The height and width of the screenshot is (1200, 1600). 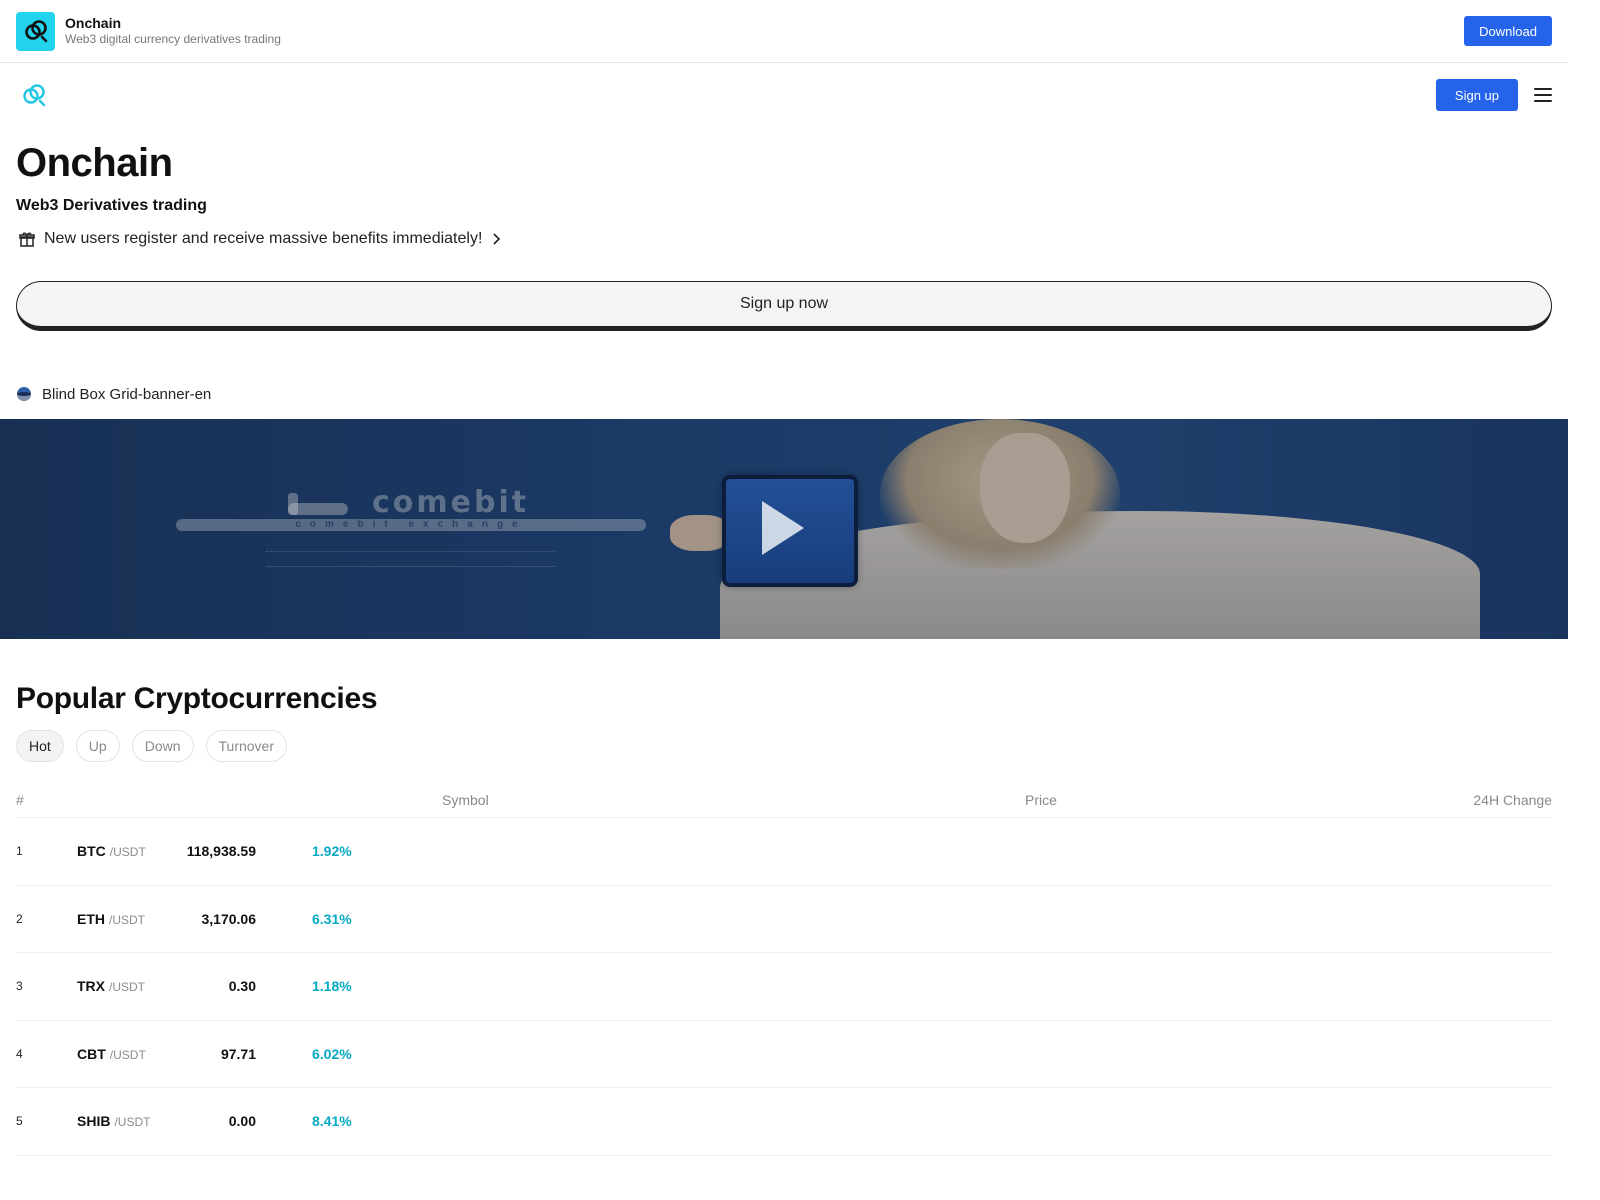 I want to click on symbol-base: TRX, so click(x=91, y=986).